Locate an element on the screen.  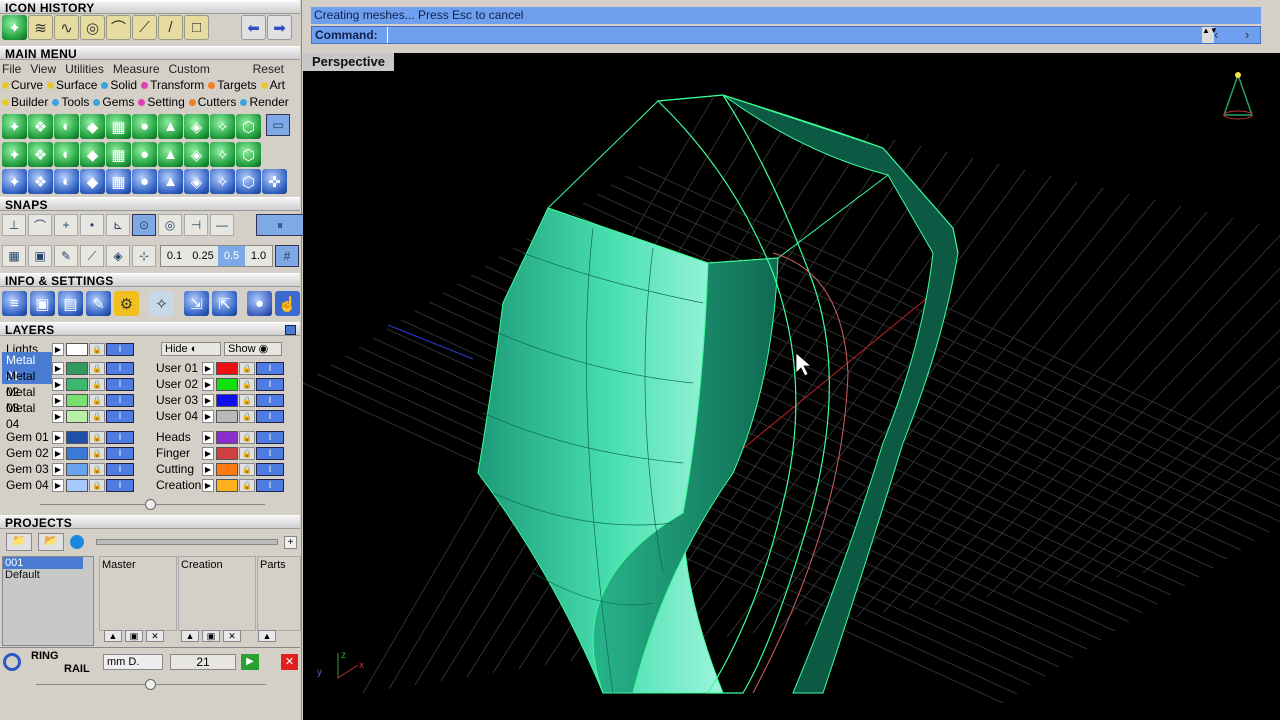
grid-toggle-icon: # is located at coordinates (287, 256).